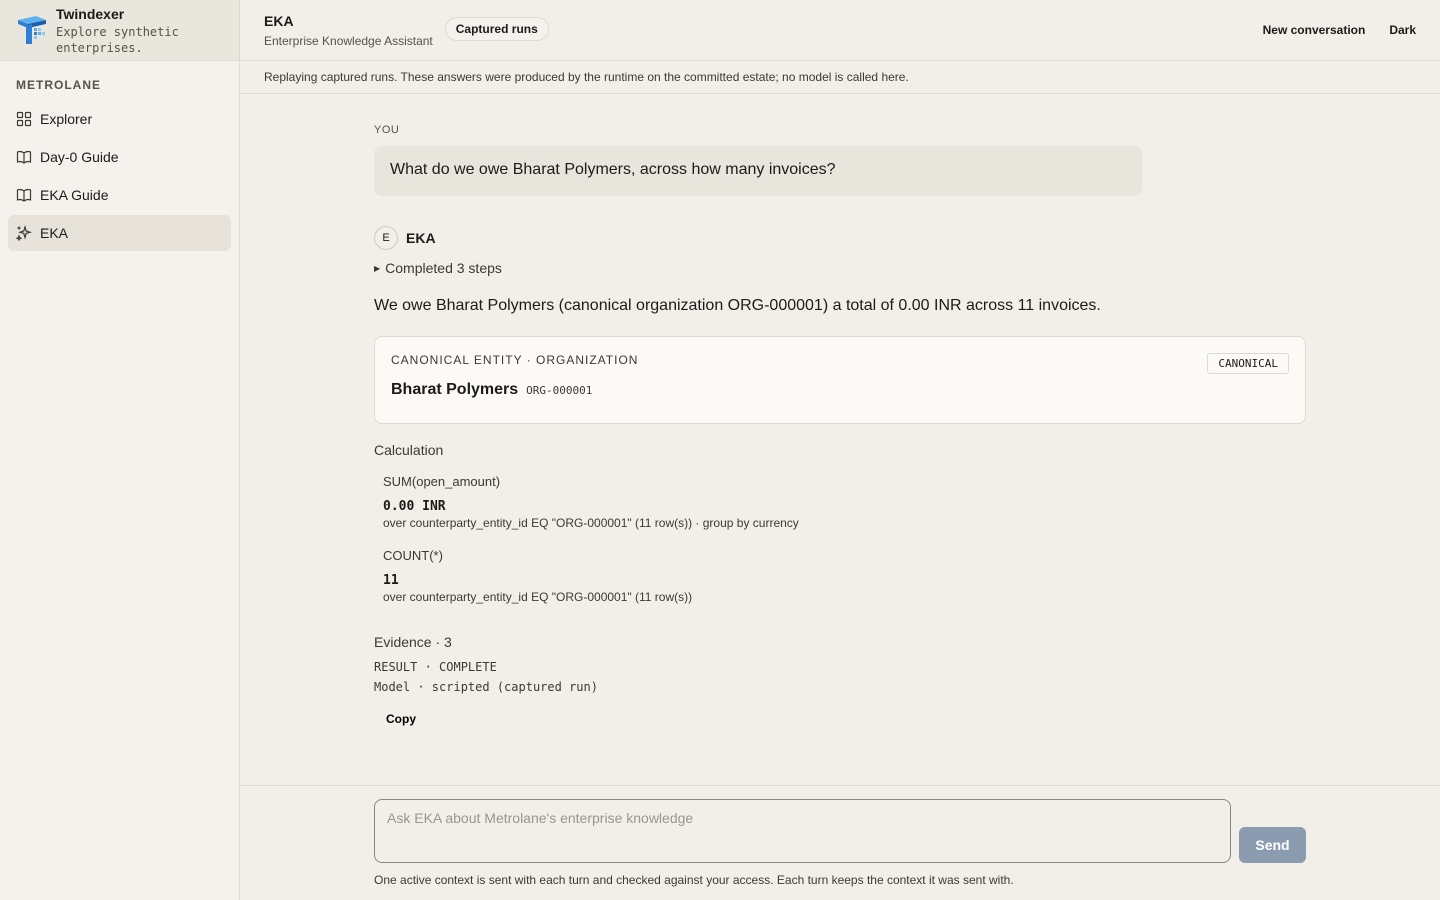 The height and width of the screenshot is (900, 1440). I want to click on triangle-right-icon: ▶, so click(377, 268).